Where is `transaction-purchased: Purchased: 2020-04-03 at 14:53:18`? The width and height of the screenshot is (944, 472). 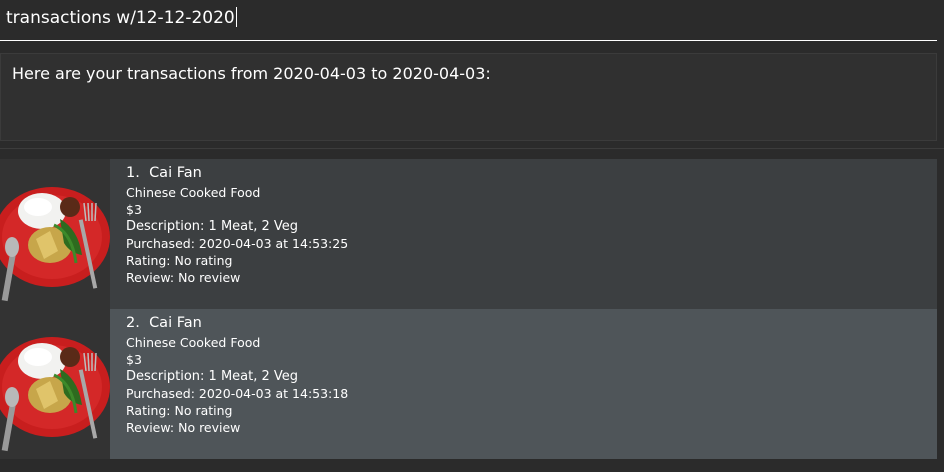 transaction-purchased: Purchased: 2020-04-03 at 14:53:18 is located at coordinates (237, 393).